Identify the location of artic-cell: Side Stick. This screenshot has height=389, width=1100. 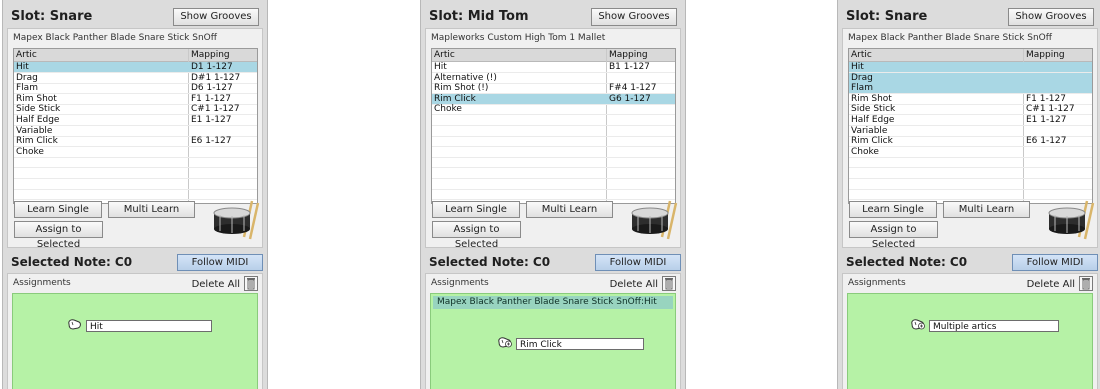
(38, 109).